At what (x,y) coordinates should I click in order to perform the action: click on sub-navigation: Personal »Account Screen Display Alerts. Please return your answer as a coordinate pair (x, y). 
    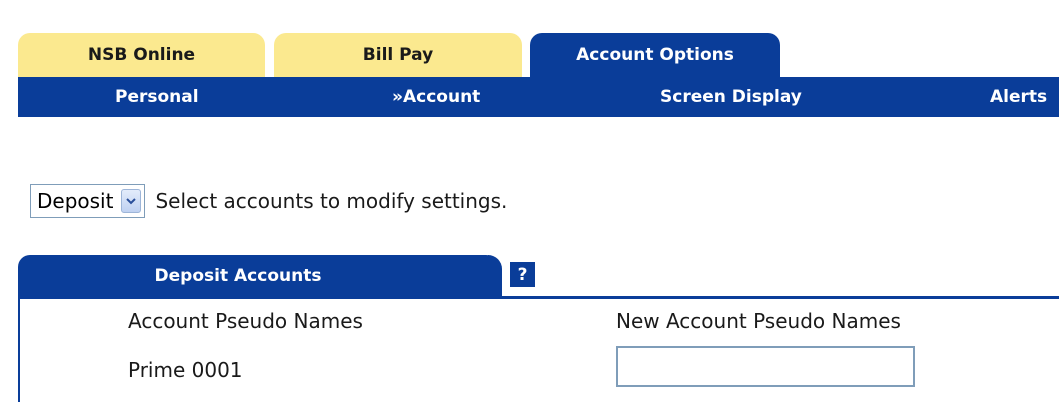
    Looking at the image, I should click on (538, 97).